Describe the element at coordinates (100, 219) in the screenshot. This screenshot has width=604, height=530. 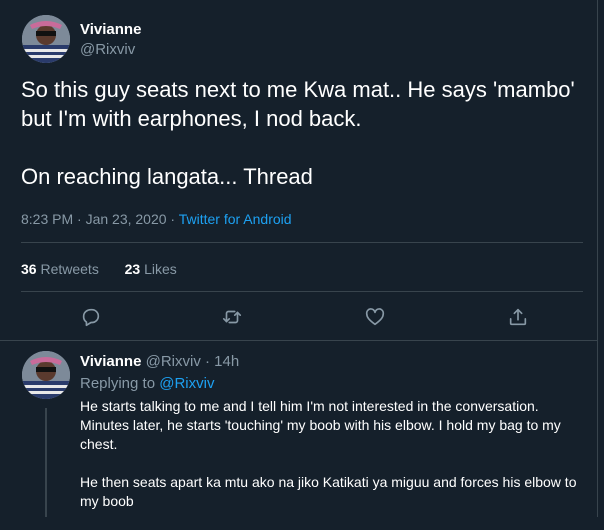
I see `tweet-timestamp: 8:23 PM · Jan 23, 2020 ·` at that location.